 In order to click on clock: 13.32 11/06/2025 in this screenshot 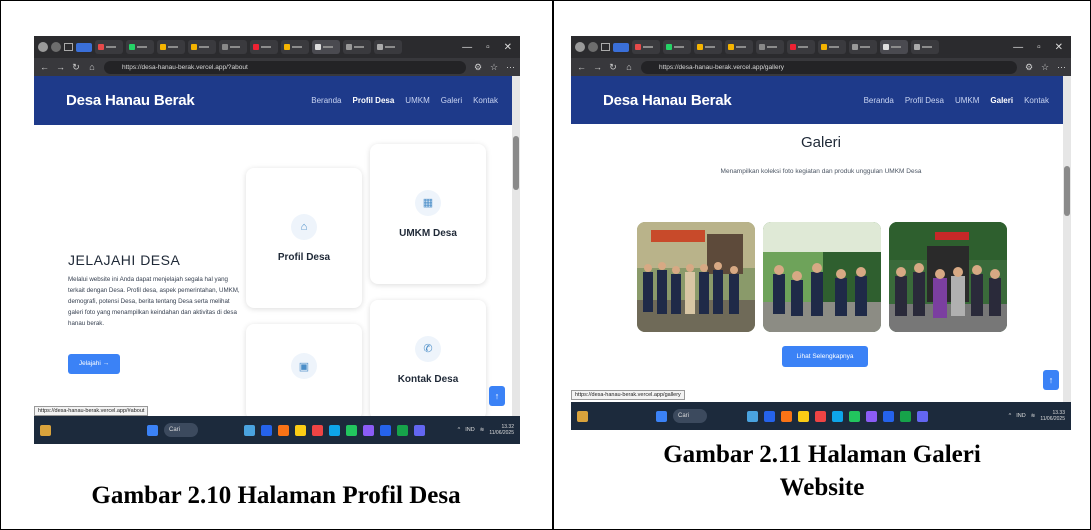, I will do `click(501, 430)`.